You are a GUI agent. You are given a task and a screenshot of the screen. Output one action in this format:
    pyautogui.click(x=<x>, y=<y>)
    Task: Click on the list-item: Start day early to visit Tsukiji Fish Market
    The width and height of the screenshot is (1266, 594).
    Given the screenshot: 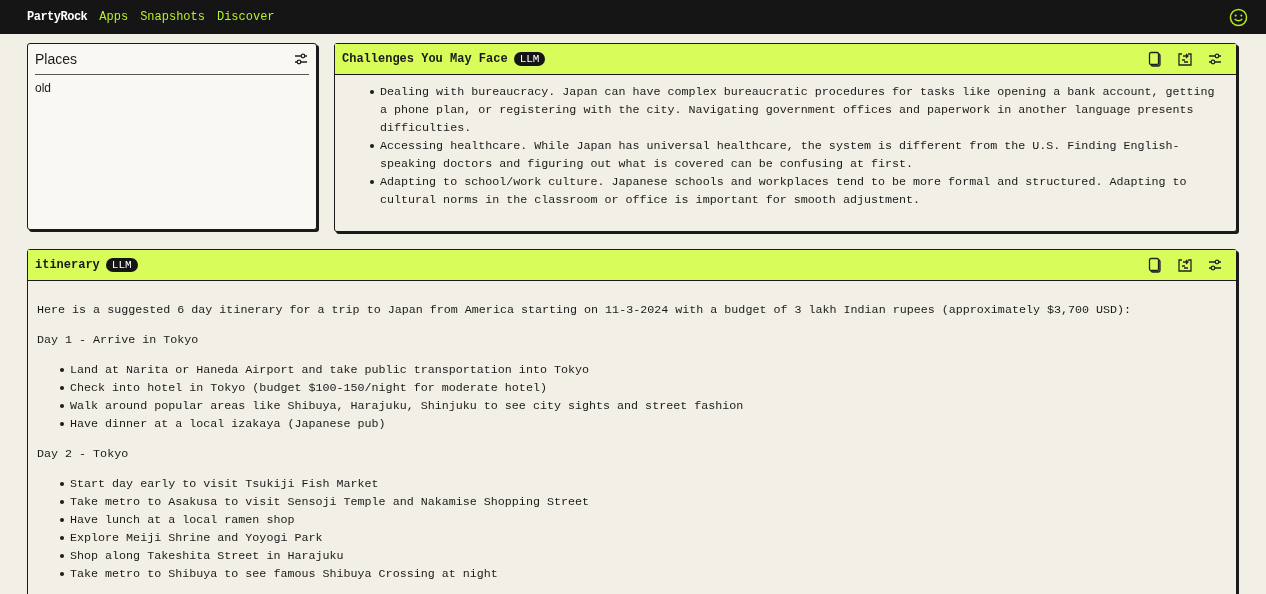 What is the action you would take?
    pyautogui.click(x=224, y=484)
    